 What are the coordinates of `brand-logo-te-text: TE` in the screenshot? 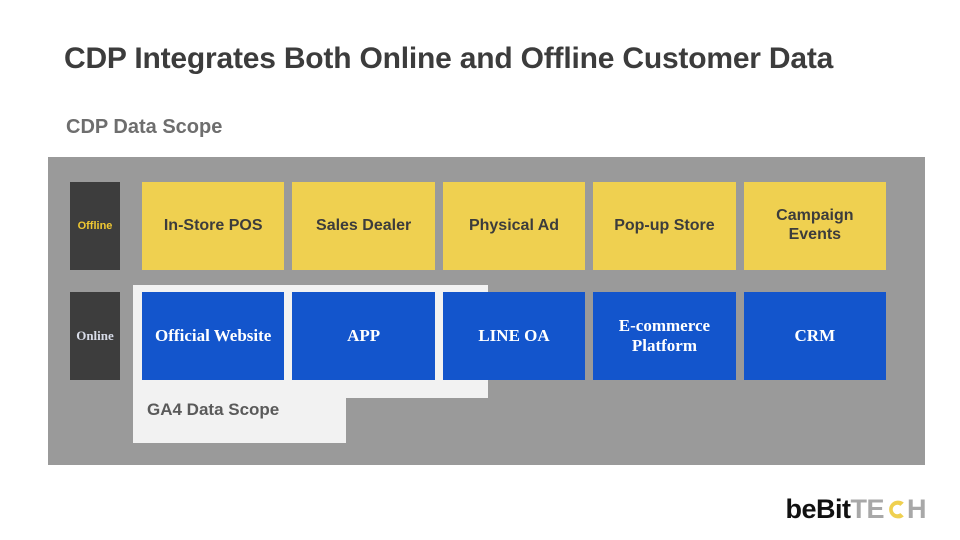 It's located at (867, 509).